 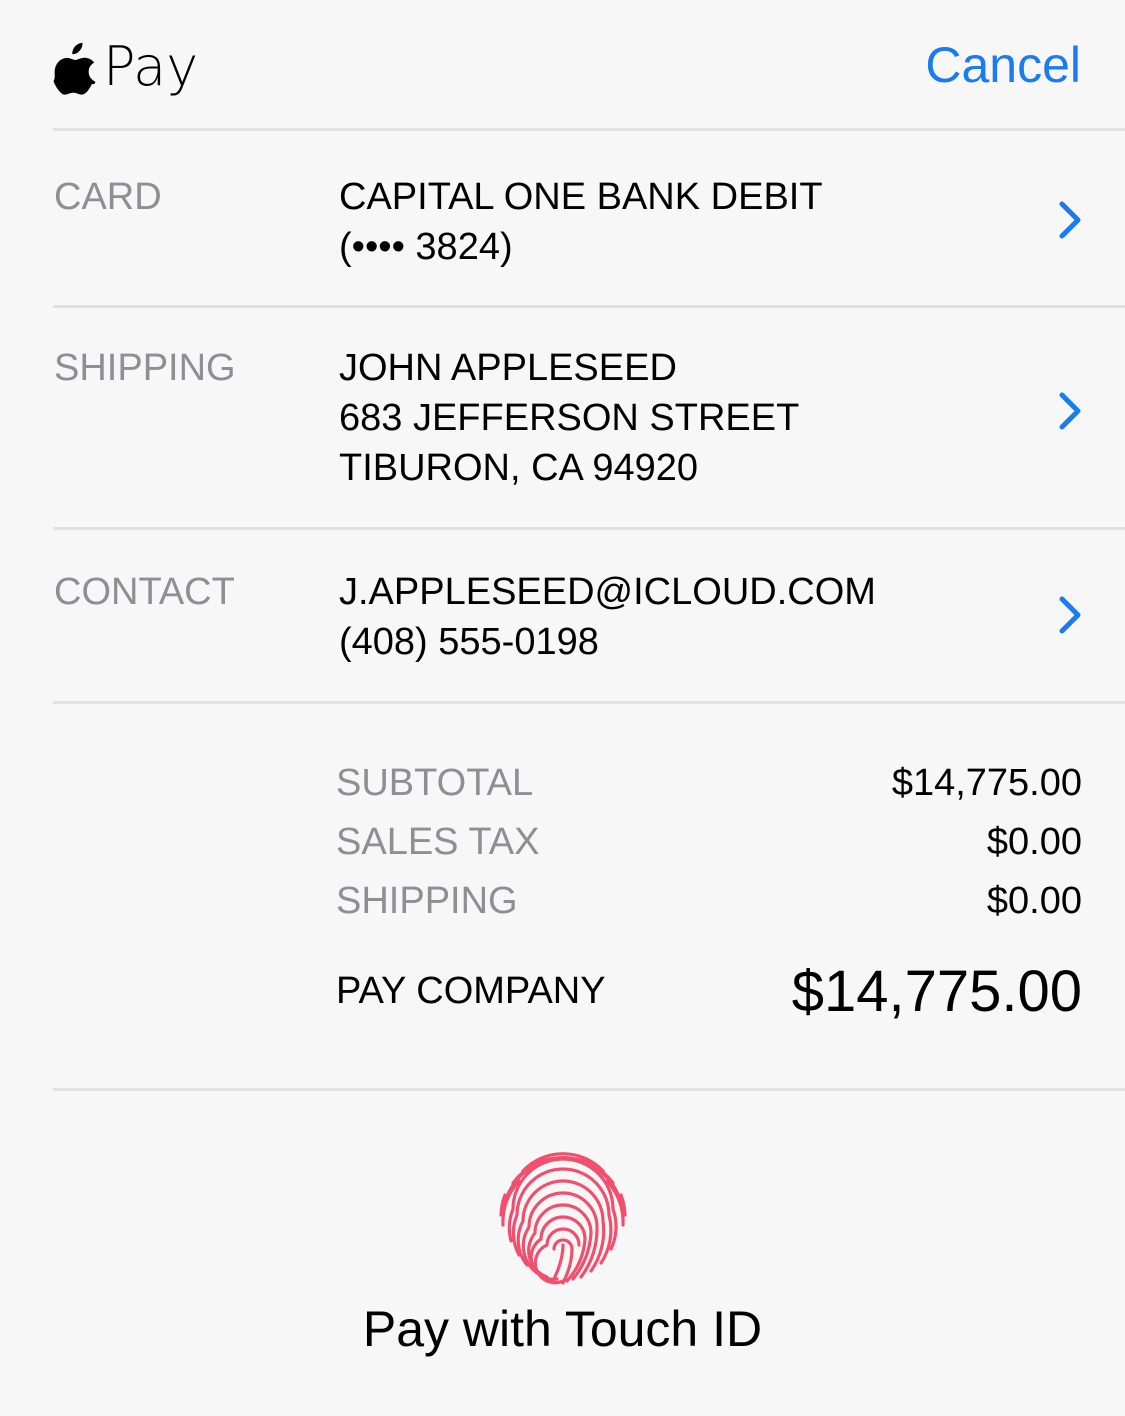 I want to click on contact-phone: (408) 555-0198, so click(x=469, y=642).